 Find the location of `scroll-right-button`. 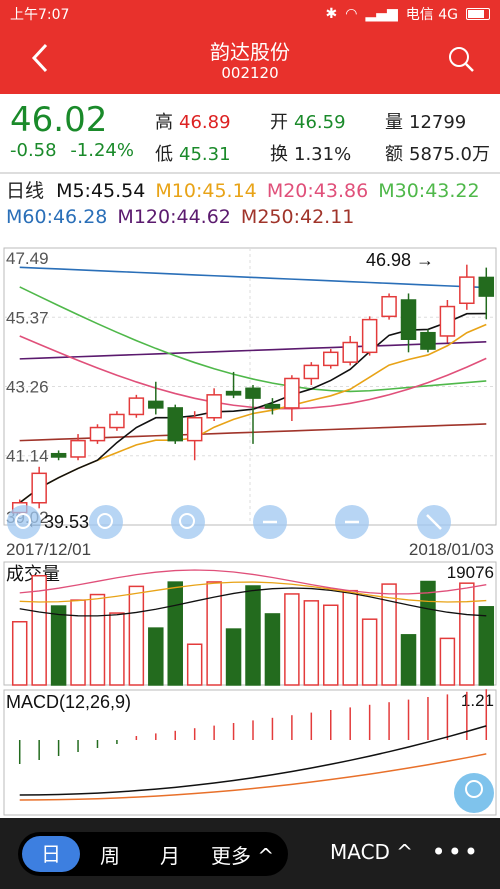

scroll-right-button is located at coordinates (352, 522).